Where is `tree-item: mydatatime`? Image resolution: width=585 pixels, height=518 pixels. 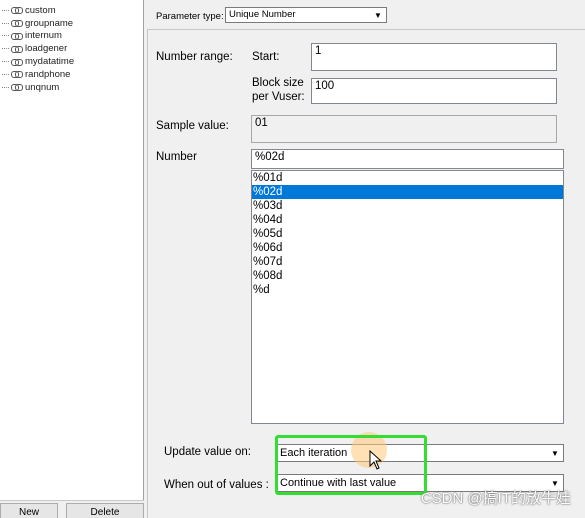
tree-item: mydatatime is located at coordinates (38, 61).